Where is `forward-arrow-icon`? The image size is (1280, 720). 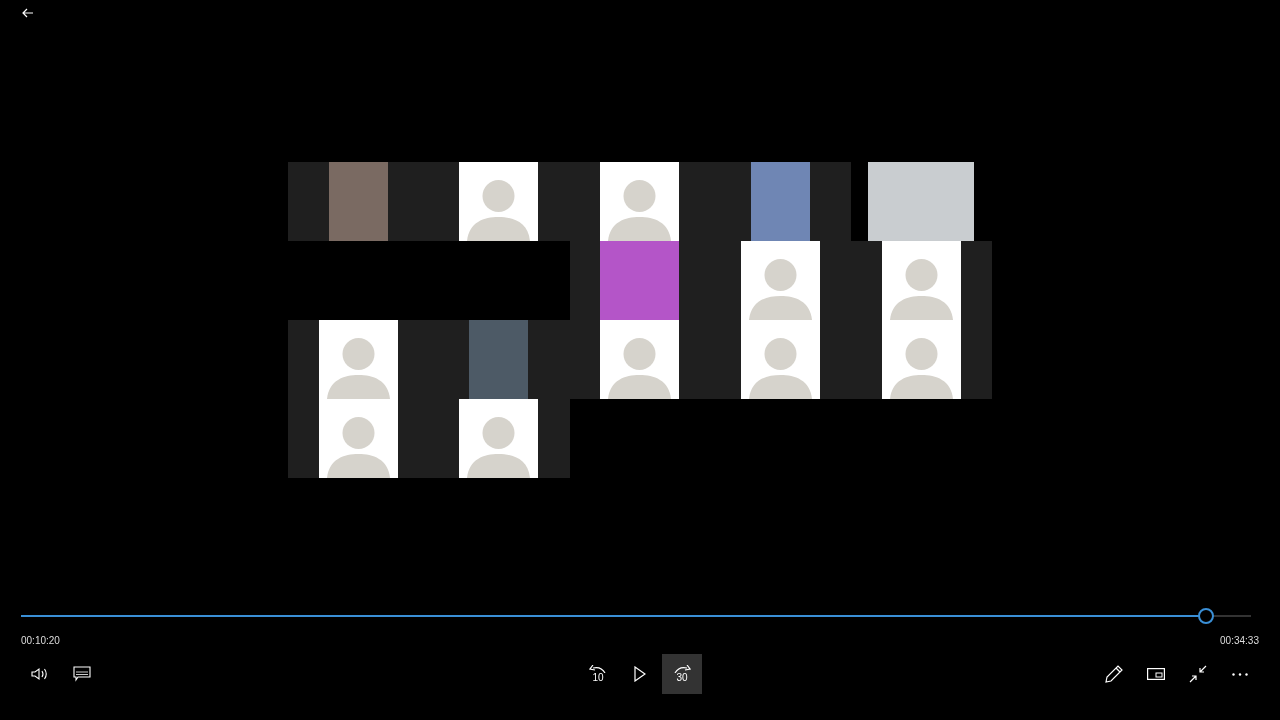 forward-arrow-icon is located at coordinates (682, 669).